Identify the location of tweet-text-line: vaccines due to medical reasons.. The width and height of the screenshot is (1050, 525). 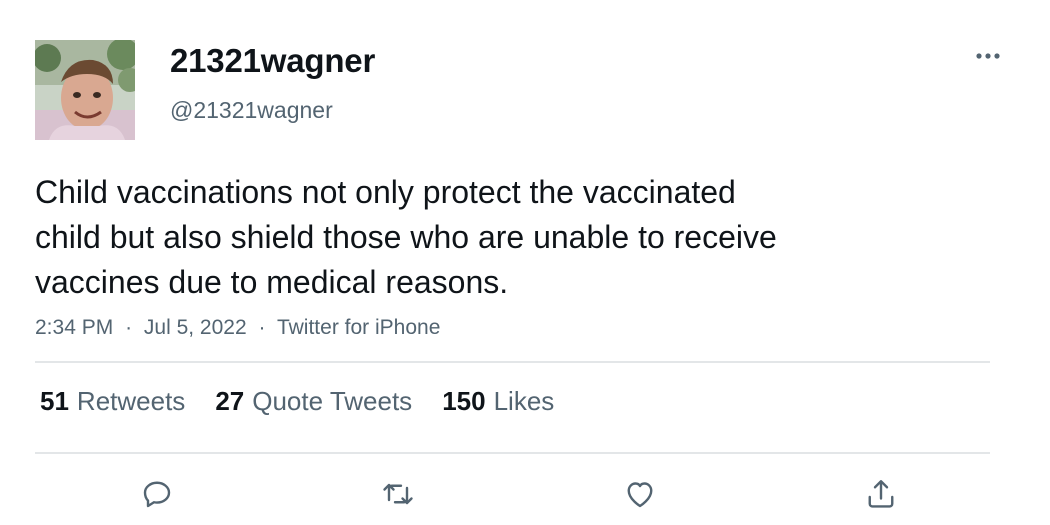
(272, 282).